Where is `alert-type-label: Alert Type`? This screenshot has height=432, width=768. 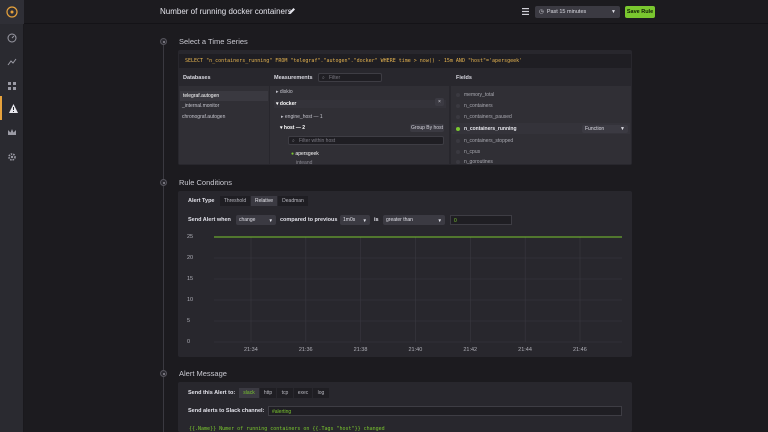 alert-type-label: Alert Type is located at coordinates (201, 201).